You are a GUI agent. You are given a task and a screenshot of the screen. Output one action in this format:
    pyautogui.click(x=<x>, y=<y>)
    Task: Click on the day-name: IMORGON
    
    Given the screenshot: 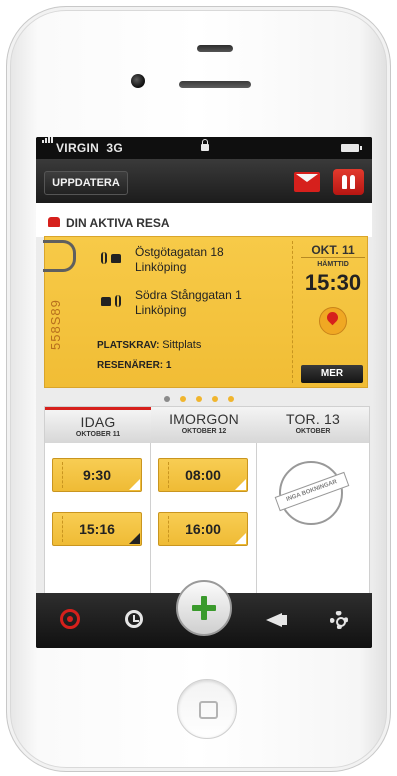 What is the action you would take?
    pyautogui.click(x=204, y=419)
    